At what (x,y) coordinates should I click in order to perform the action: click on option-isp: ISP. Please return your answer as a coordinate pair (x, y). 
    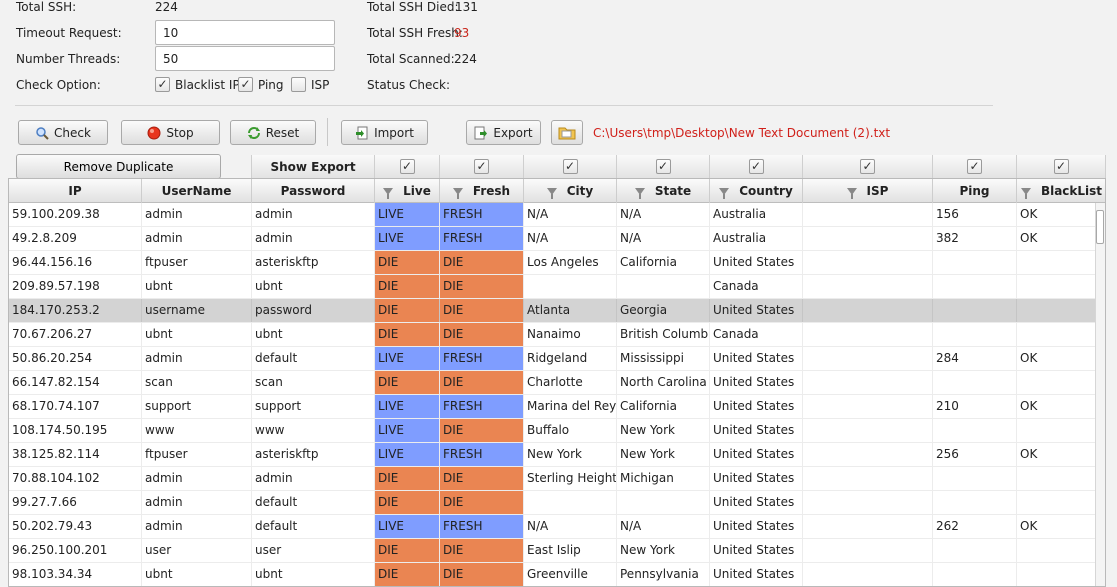
    Looking at the image, I should click on (310, 84).